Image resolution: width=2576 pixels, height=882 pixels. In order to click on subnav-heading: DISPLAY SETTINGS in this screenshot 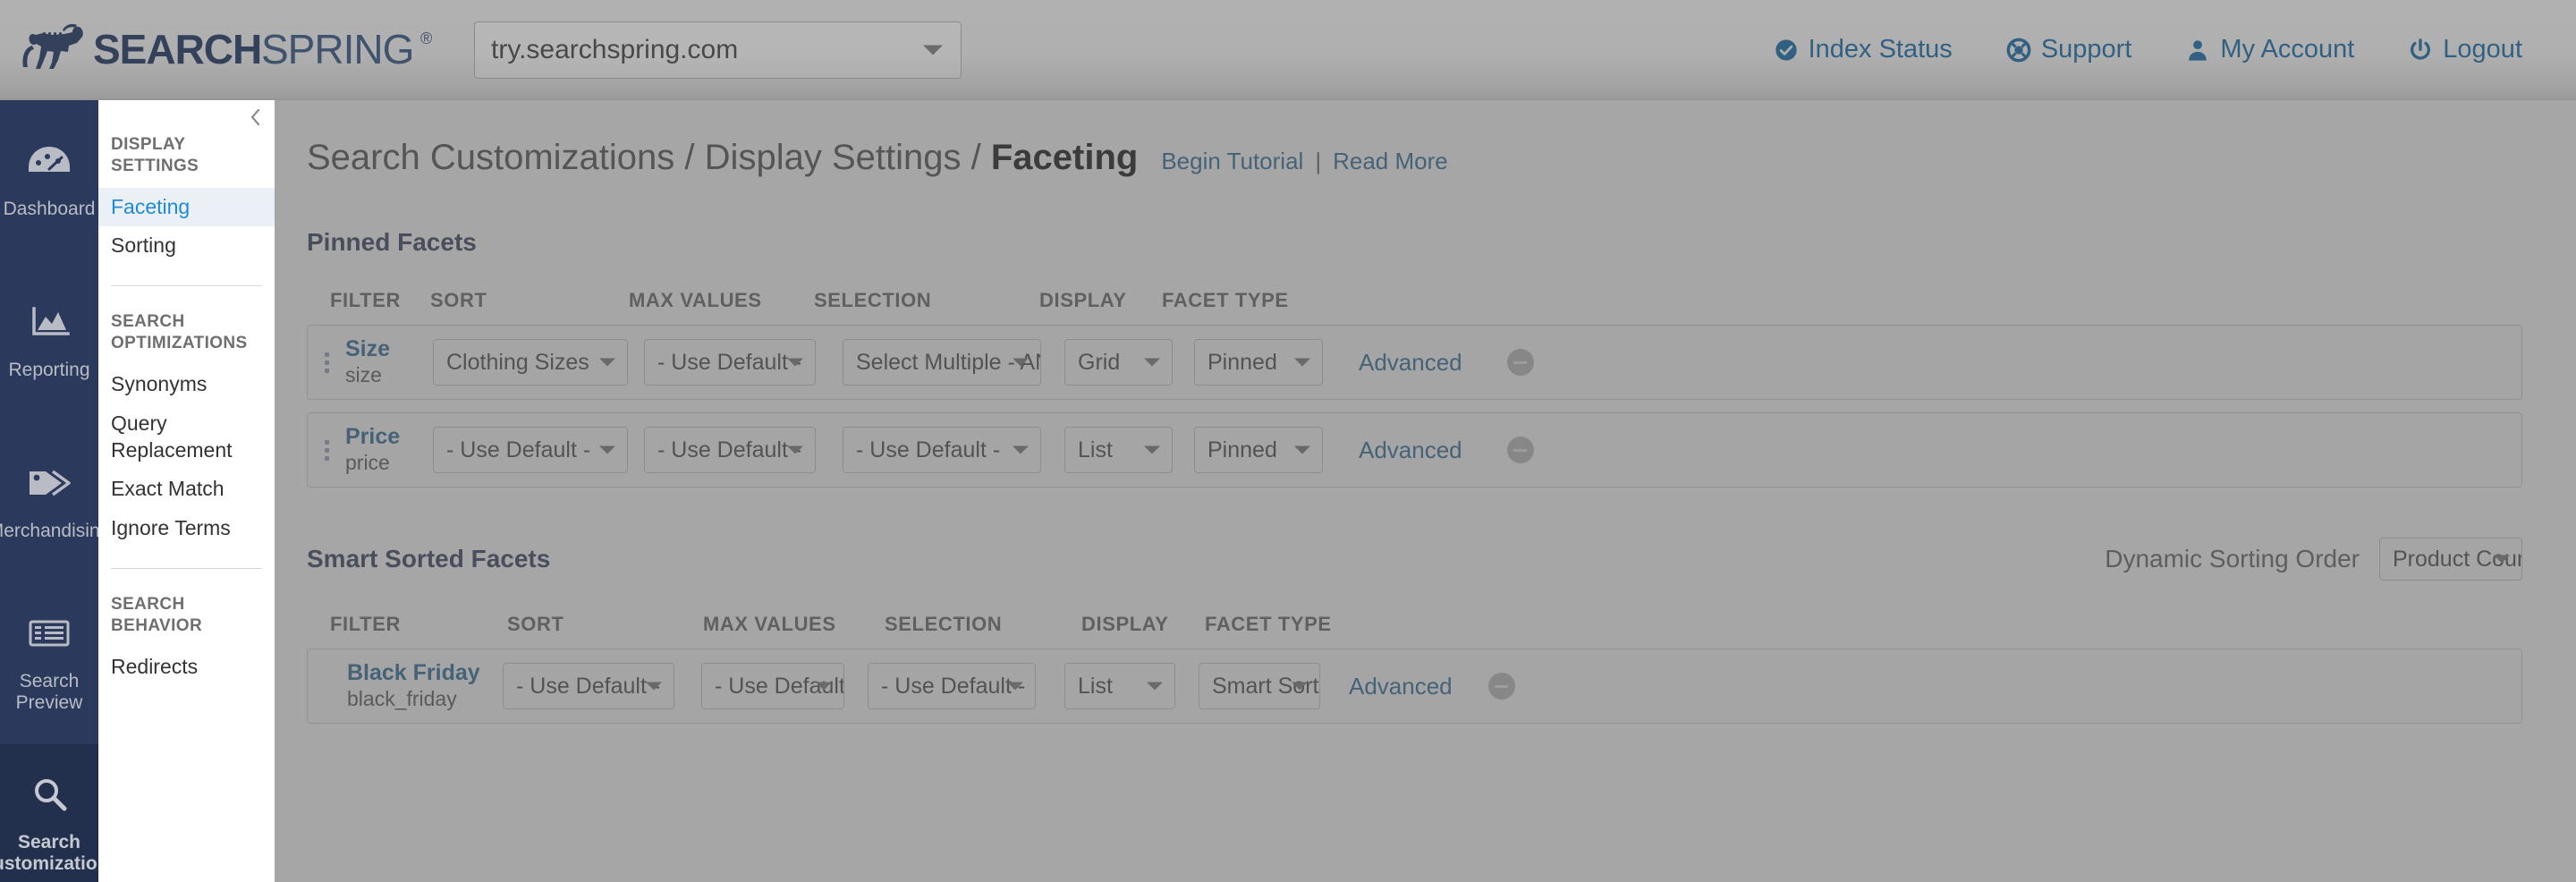, I will do `click(155, 155)`.